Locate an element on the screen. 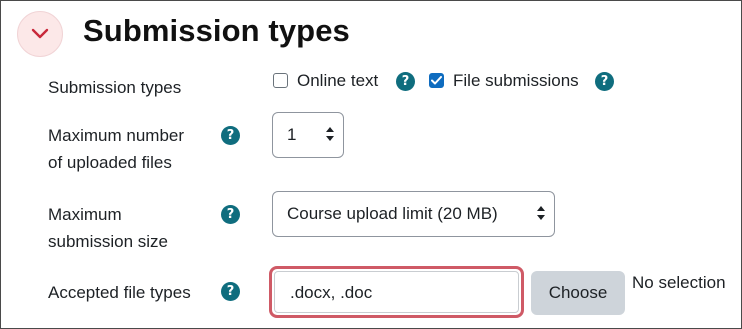 Image resolution: width=742 pixels, height=329 pixels. max-files-label-line2: of uploaded files is located at coordinates (110, 162).